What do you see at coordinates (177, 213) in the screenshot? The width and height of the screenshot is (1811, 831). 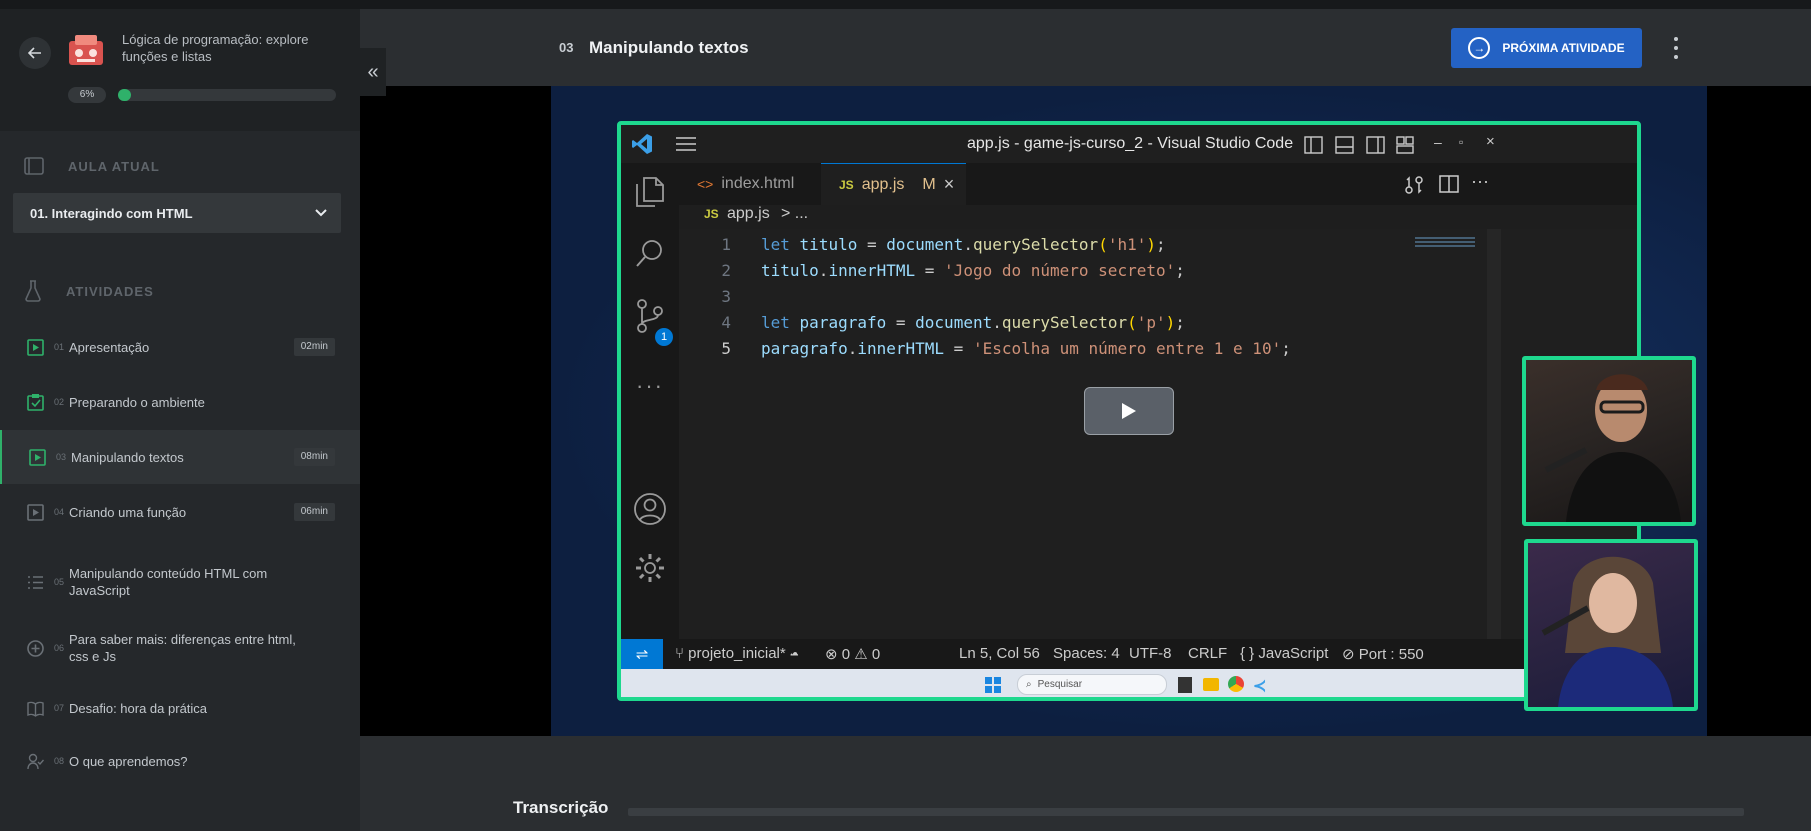 I see `lesson-select: 01. Interagindo com HTML` at bounding box center [177, 213].